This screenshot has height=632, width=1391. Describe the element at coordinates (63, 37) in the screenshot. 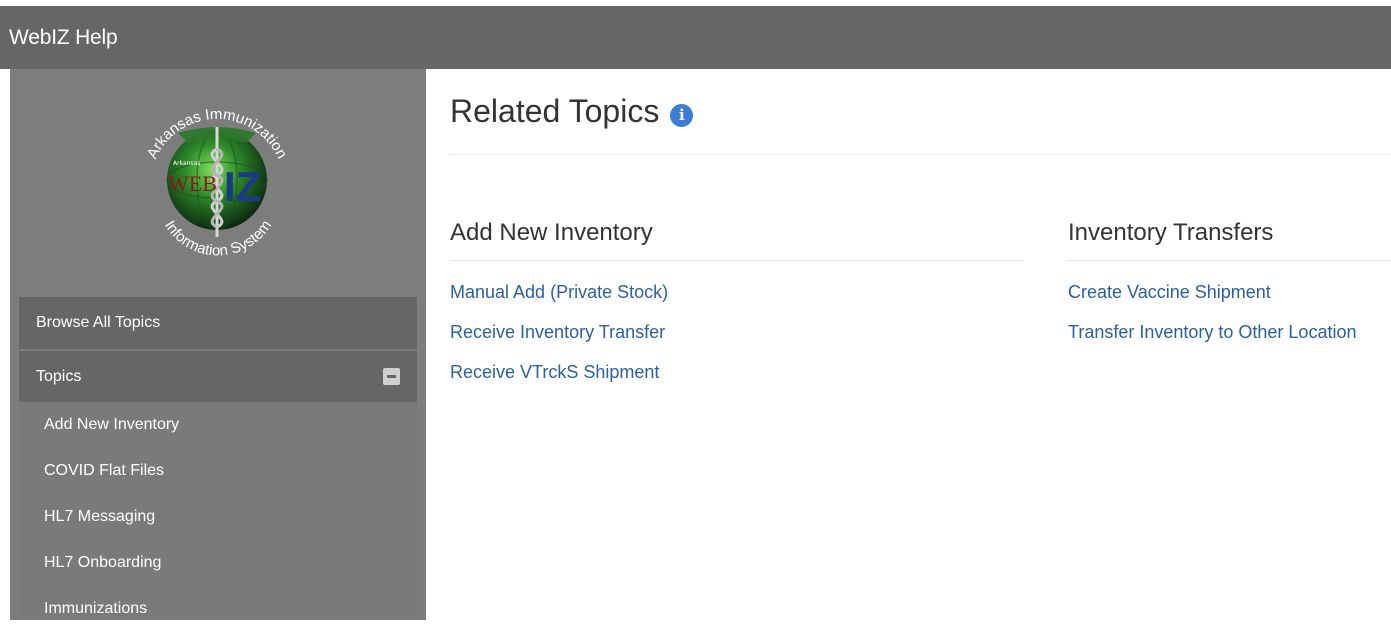

I see `app-title: WebIZ Help` at that location.